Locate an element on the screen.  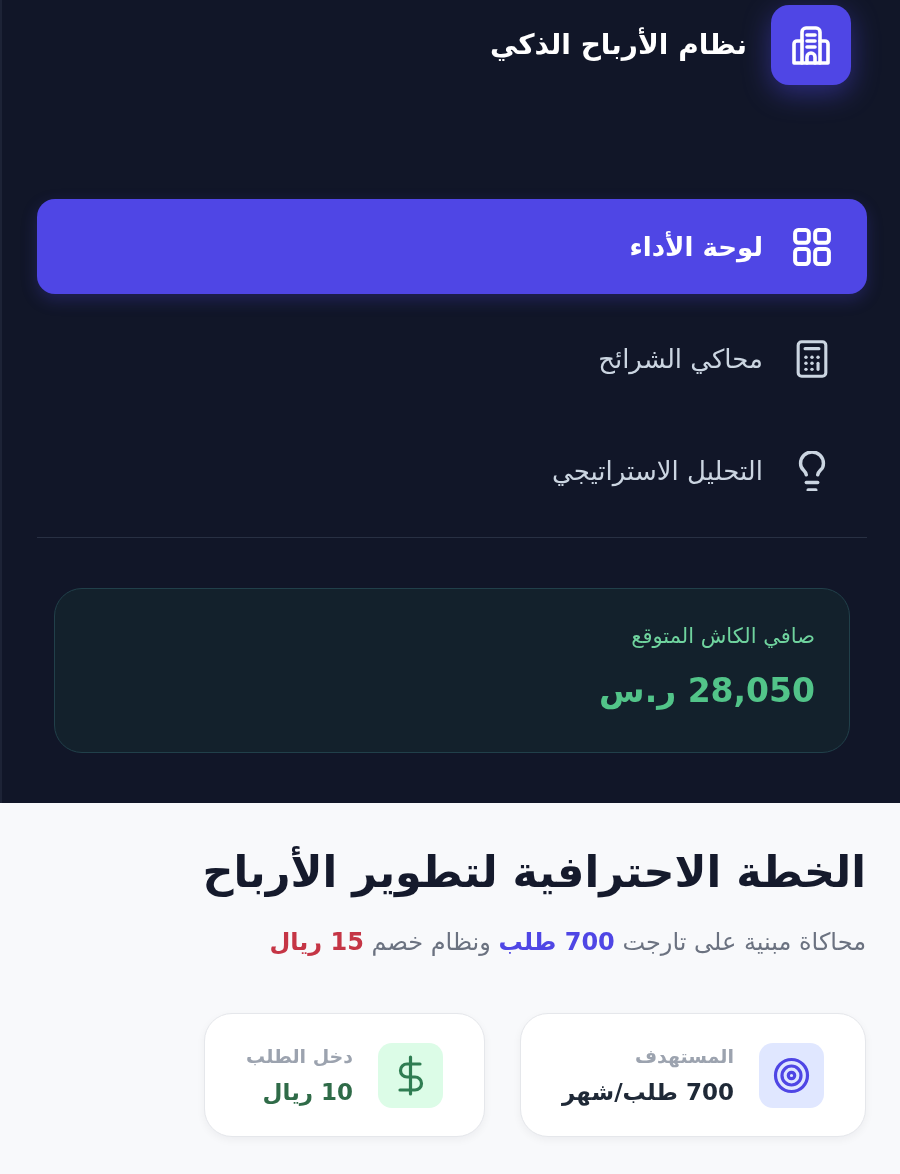
cash-label: صافي الكاش المتوقع is located at coordinates (723, 636).